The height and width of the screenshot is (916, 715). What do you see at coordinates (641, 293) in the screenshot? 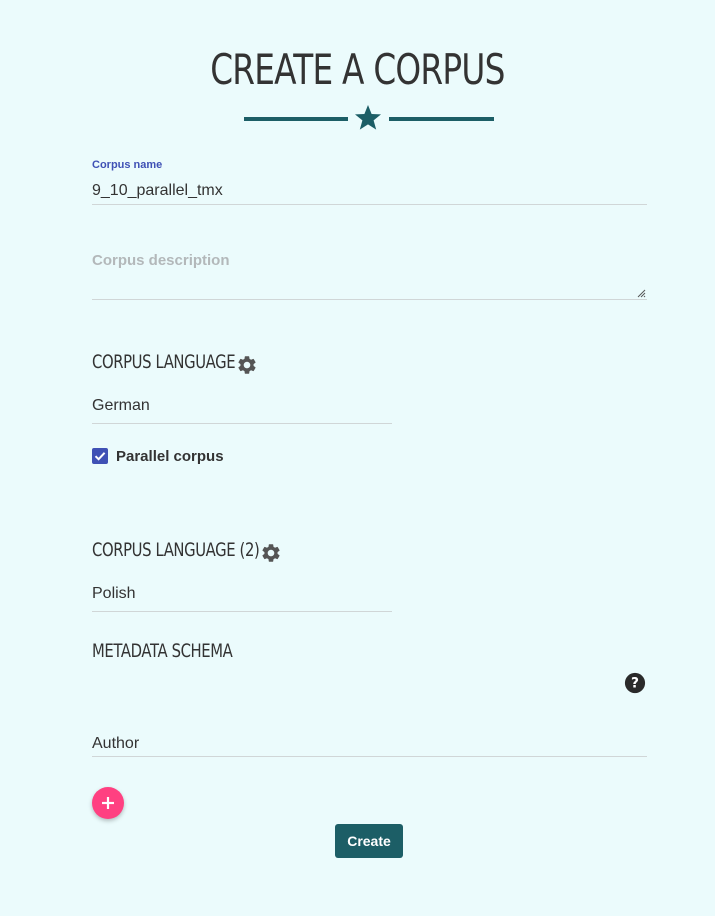
I see `resize-grip-icon` at bounding box center [641, 293].